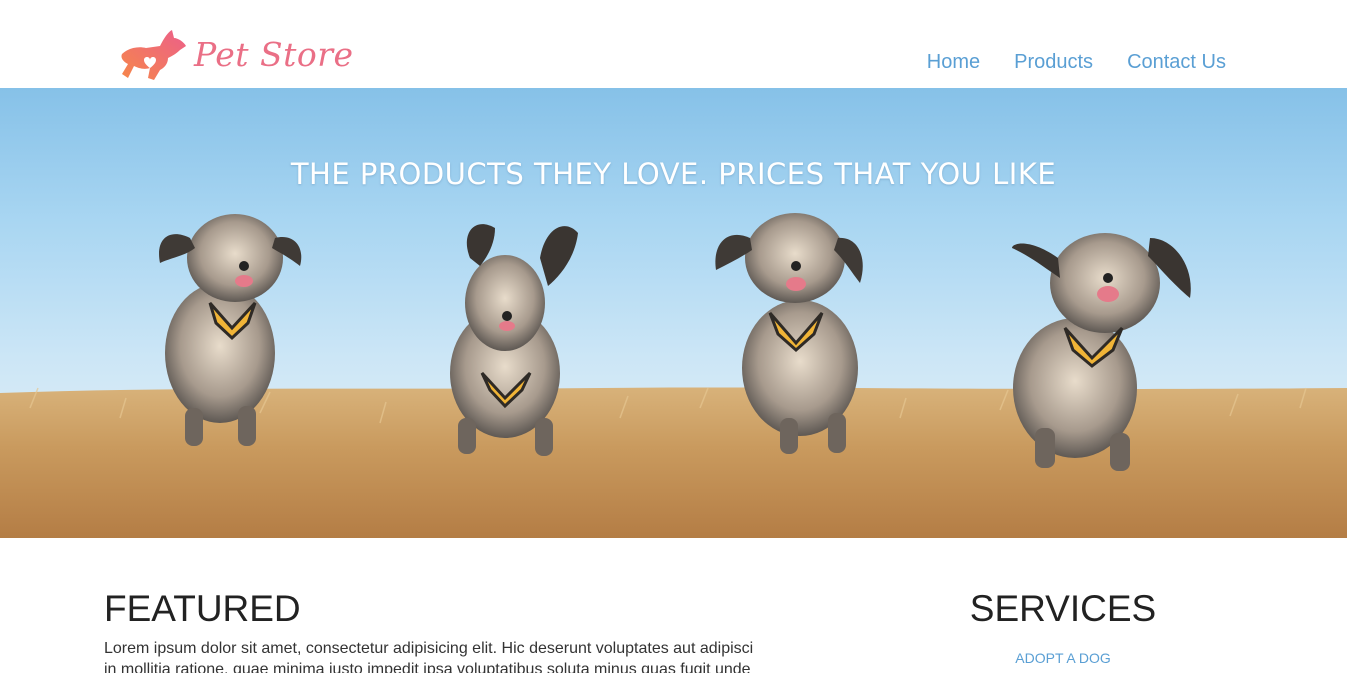 This screenshot has width=1347, height=673. I want to click on logo-text: Pet Store, so click(274, 54).